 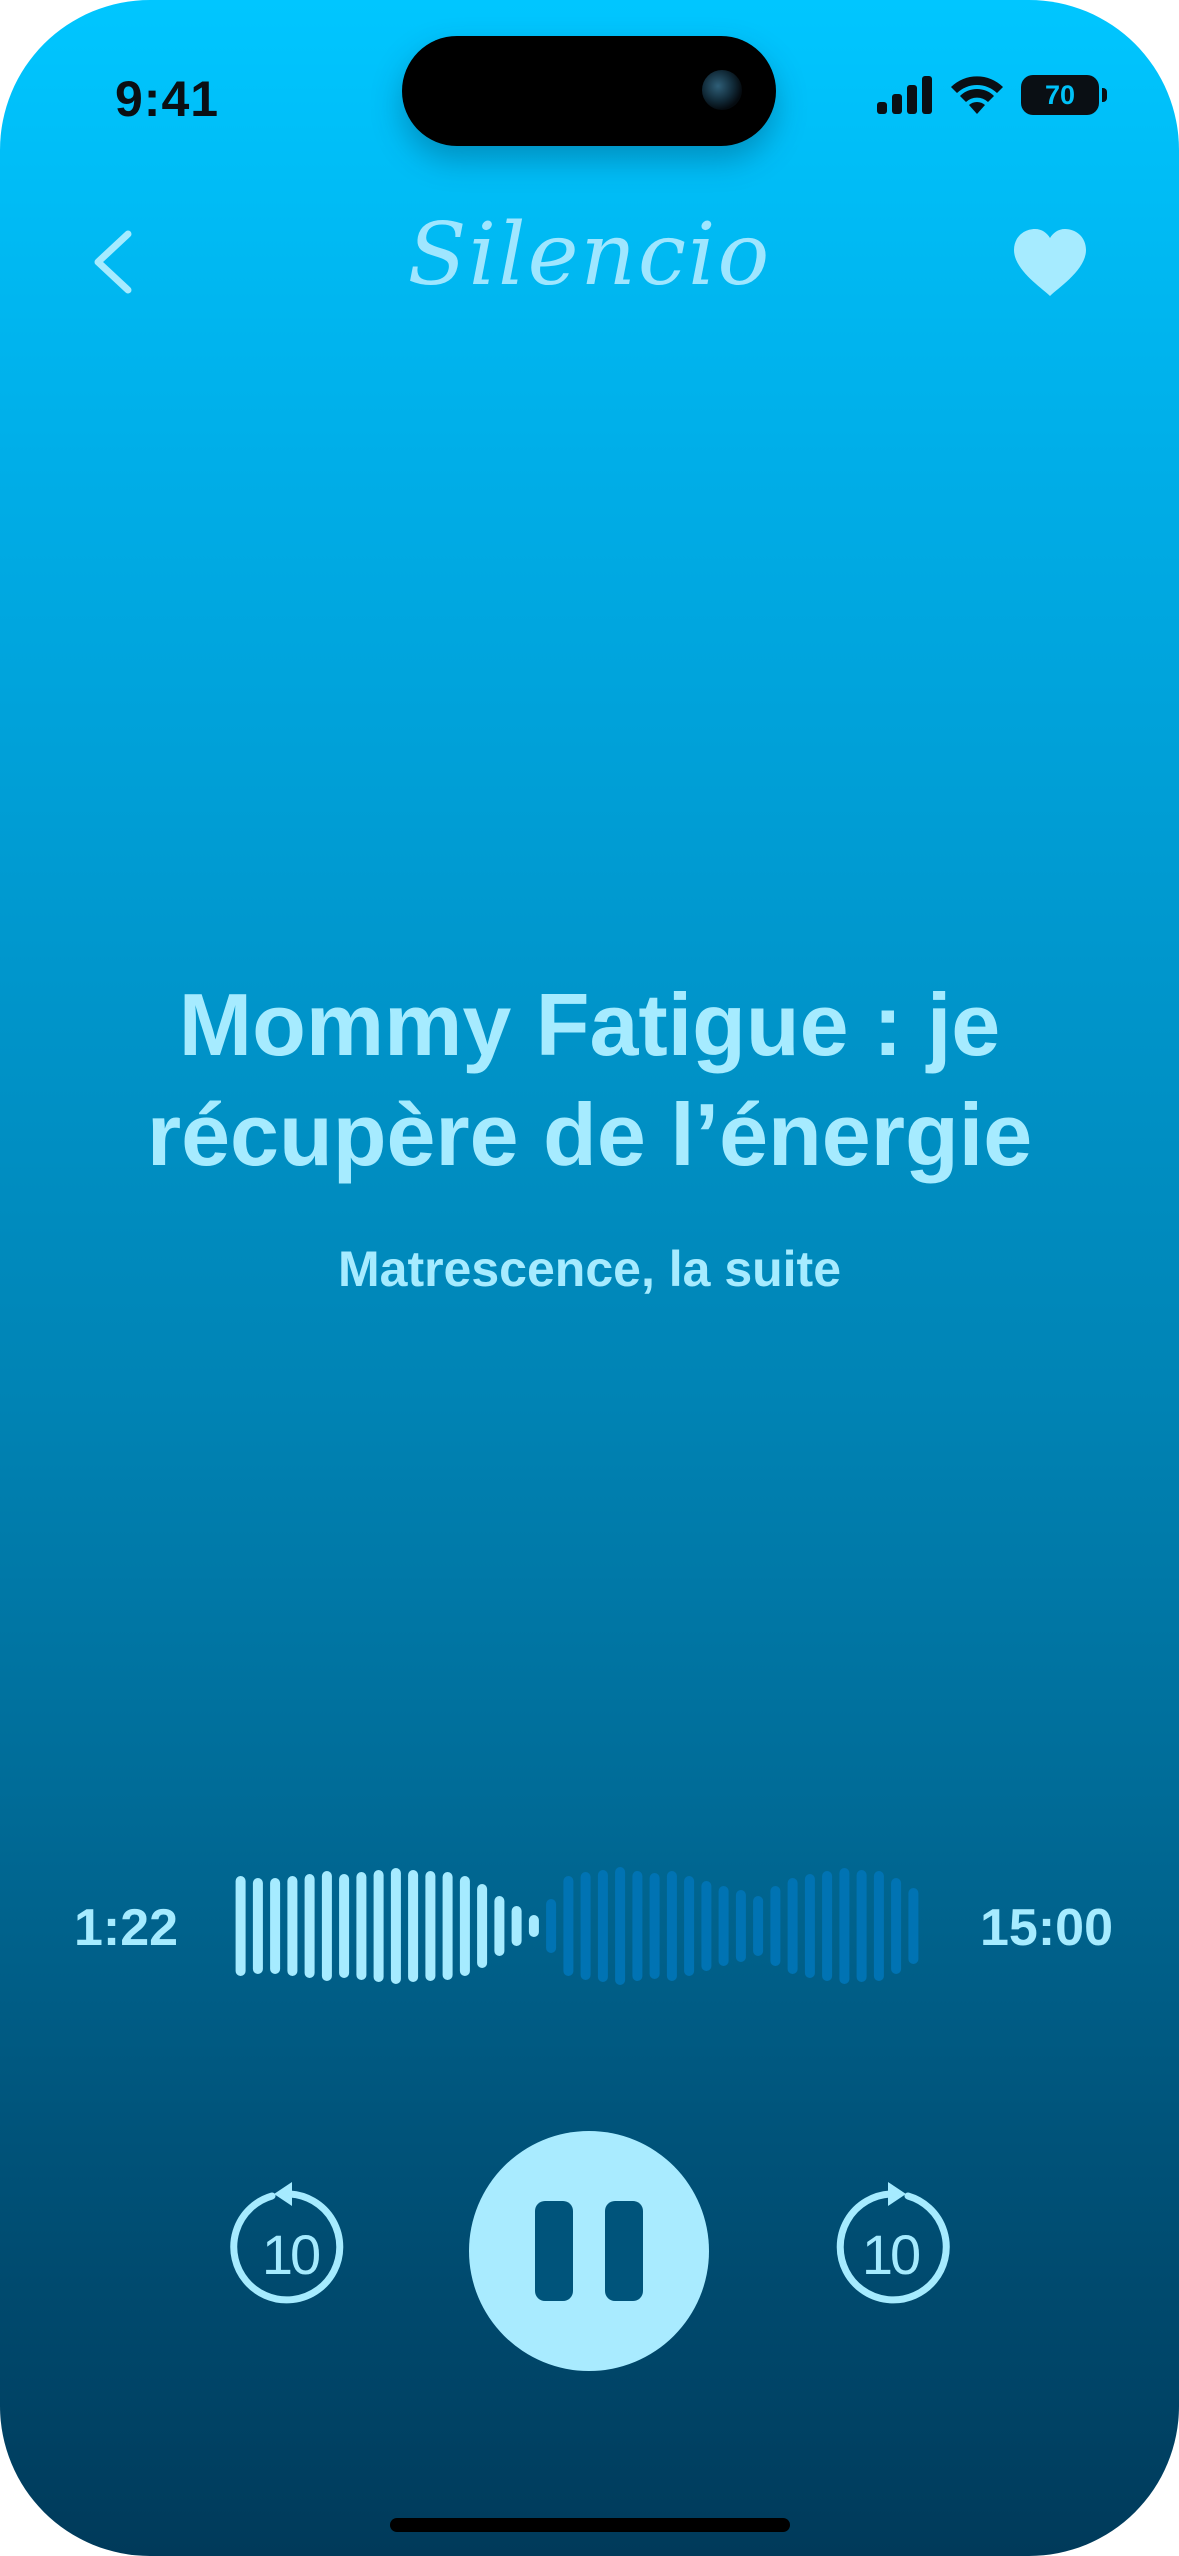 What do you see at coordinates (167, 99) in the screenshot?
I see `status-time: 9:41` at bounding box center [167, 99].